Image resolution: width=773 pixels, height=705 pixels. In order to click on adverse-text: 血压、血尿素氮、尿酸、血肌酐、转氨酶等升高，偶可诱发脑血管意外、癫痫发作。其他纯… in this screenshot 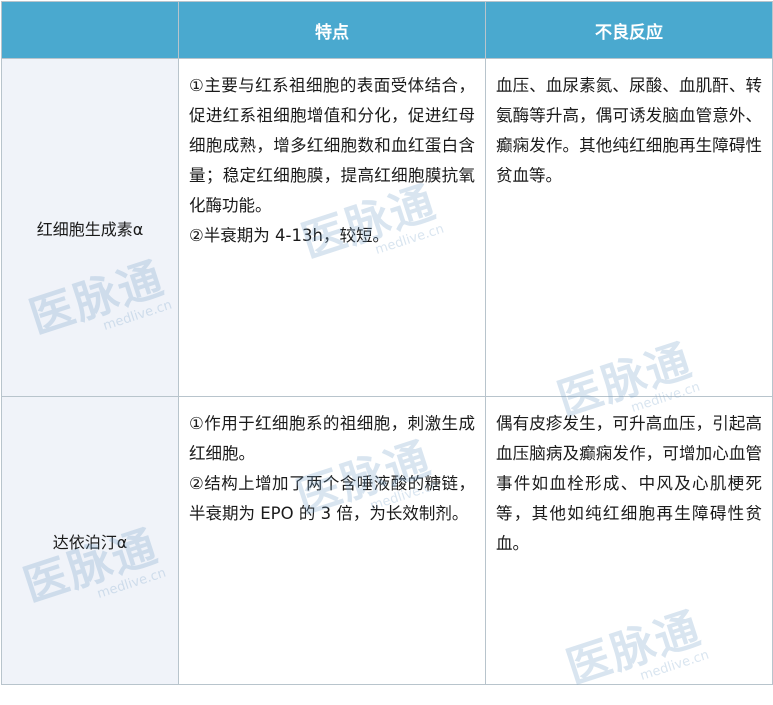, I will do `click(629, 130)`.